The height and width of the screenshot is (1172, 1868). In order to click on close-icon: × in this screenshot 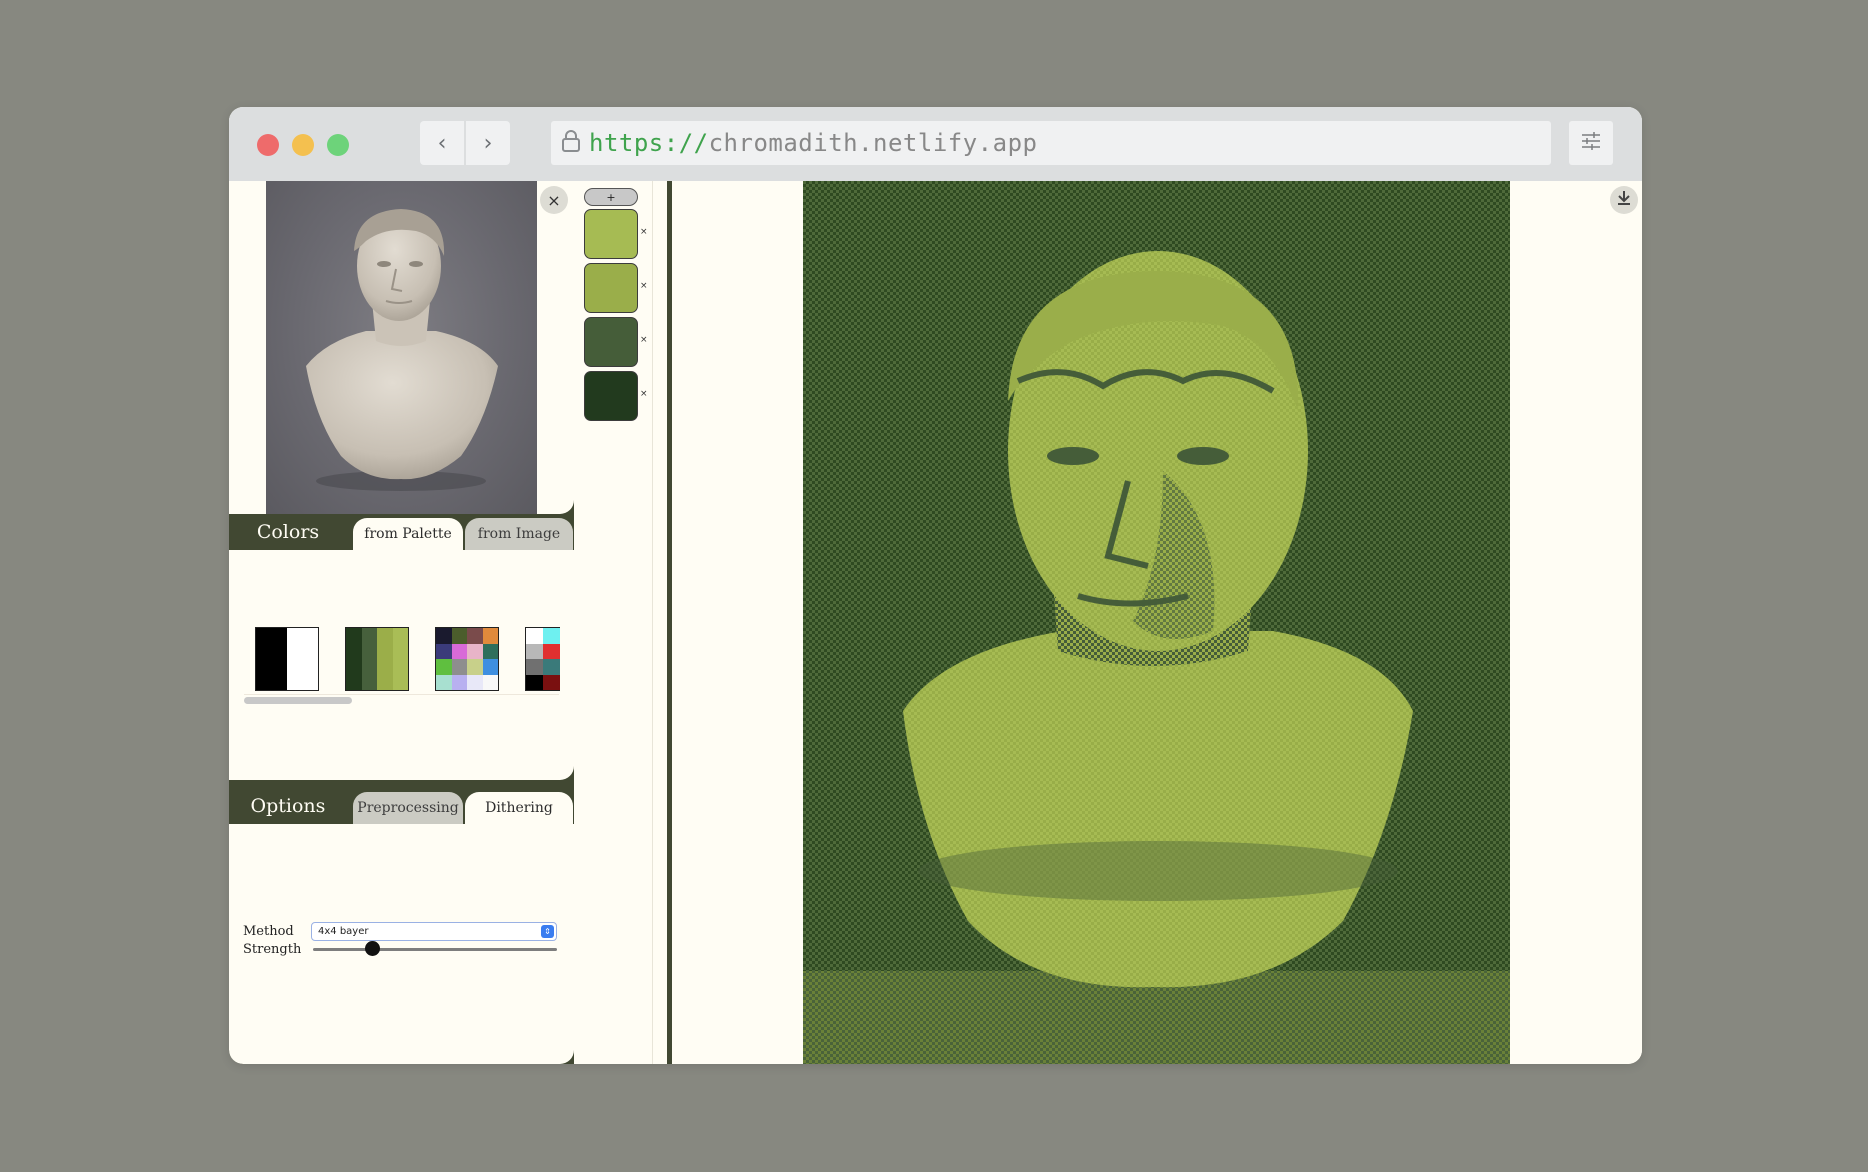, I will do `click(554, 200)`.